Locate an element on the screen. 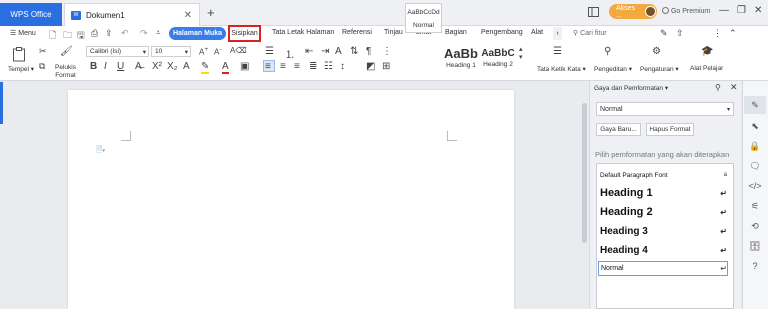  paste-button: Tempel ▾ is located at coordinates (21, 69).